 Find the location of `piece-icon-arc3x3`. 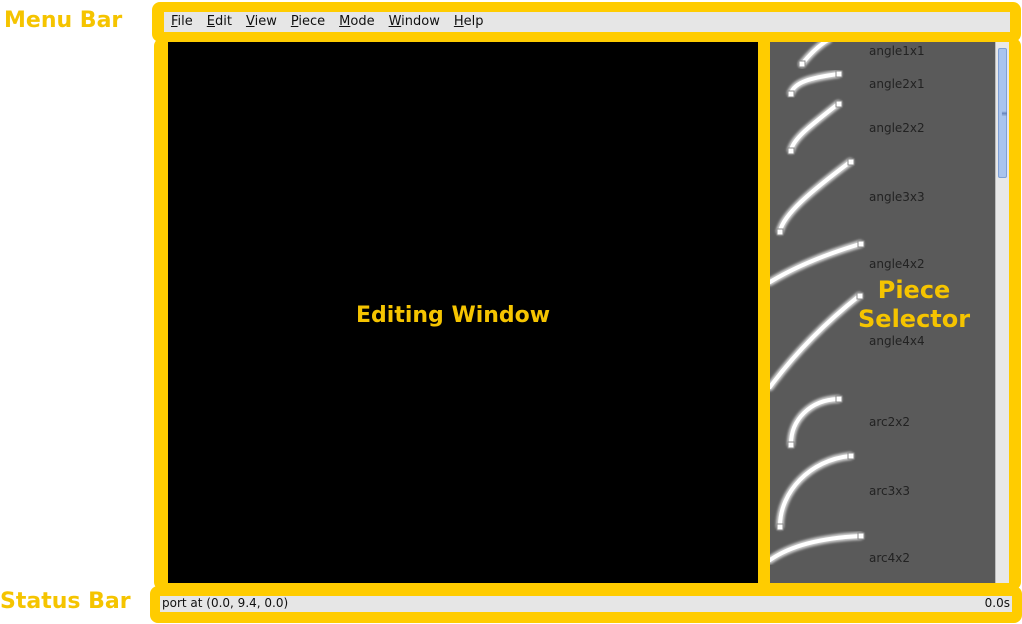

piece-icon-arc3x3 is located at coordinates (815, 491).